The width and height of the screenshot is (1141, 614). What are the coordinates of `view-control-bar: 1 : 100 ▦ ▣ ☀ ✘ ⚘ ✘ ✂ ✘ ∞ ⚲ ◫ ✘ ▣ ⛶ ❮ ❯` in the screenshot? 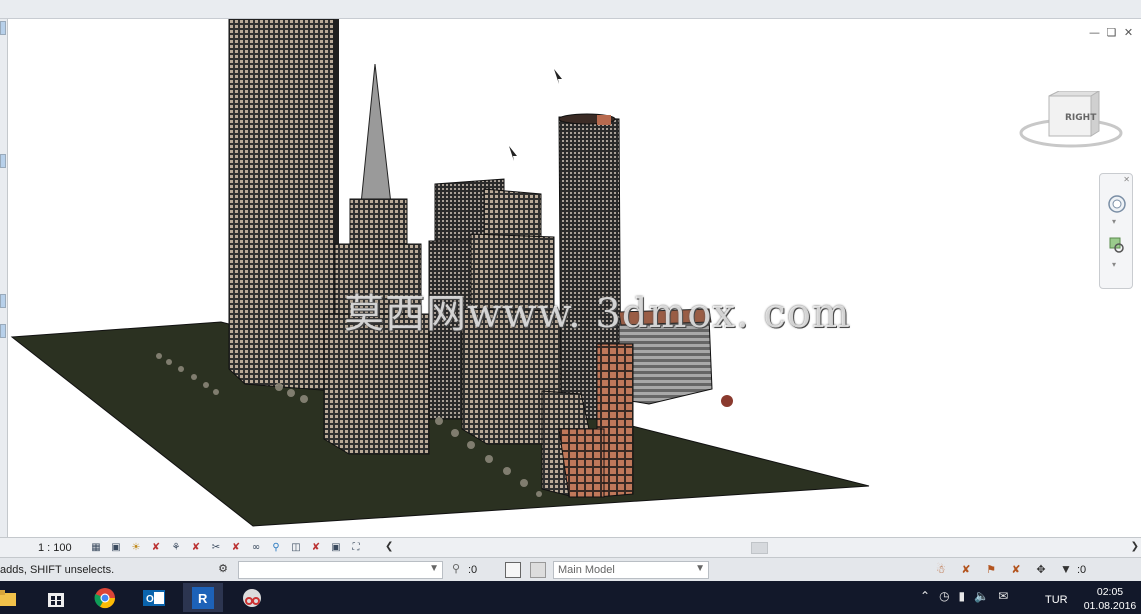 It's located at (570, 547).